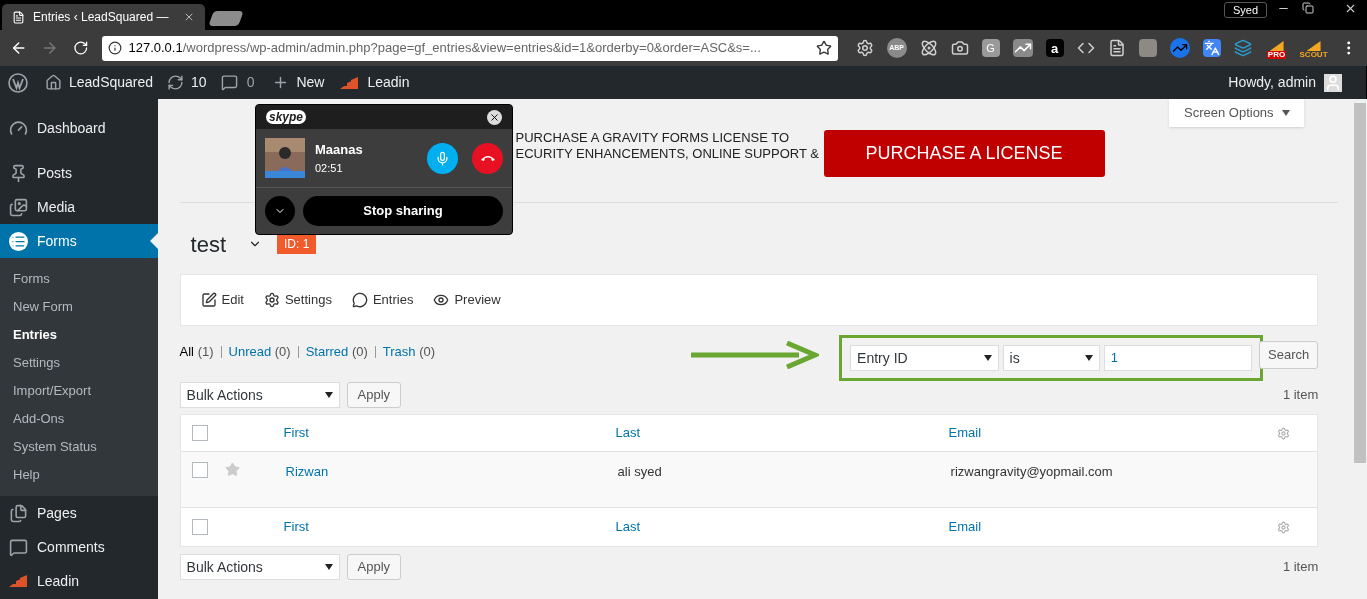 The height and width of the screenshot is (599, 1367). Describe the element at coordinates (226, 18) in the screenshot. I see `new-tab-button` at that location.